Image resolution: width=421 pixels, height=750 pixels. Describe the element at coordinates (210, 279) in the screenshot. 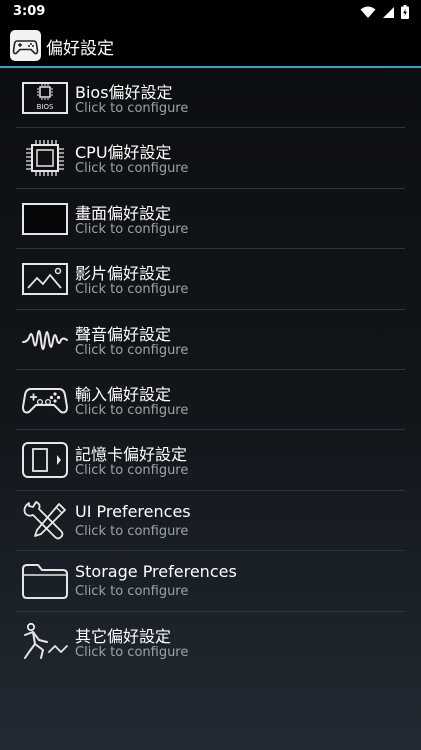

I see `pref-item-video: 影片偏好設定 Click to configure` at that location.